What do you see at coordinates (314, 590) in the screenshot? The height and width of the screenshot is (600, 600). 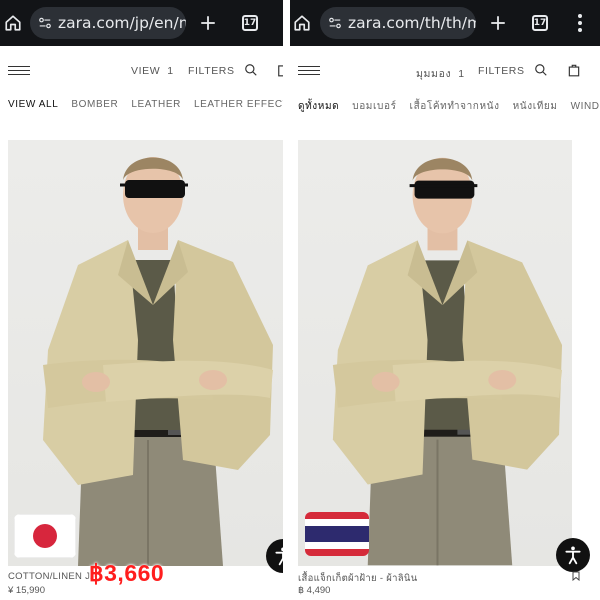 I see `product-price: ฿ 4,490` at bounding box center [314, 590].